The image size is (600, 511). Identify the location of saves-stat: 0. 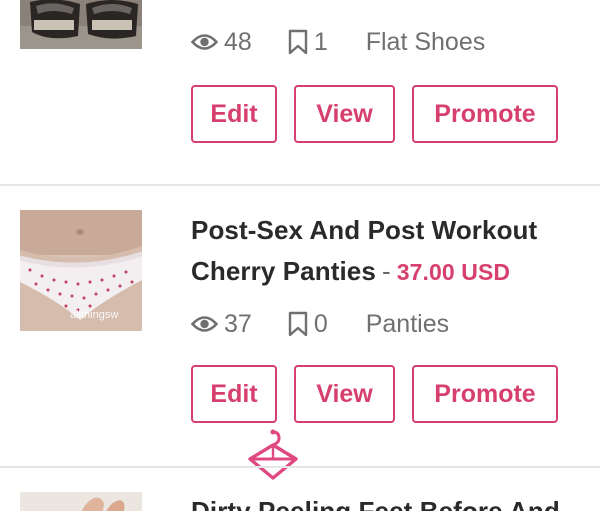
(308, 324).